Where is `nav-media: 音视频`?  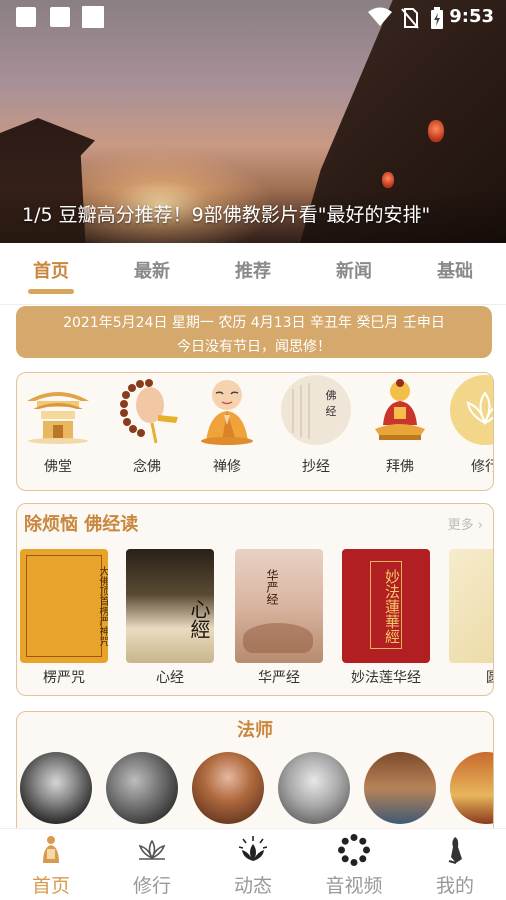
nav-media: 音视频 is located at coordinates (354, 866).